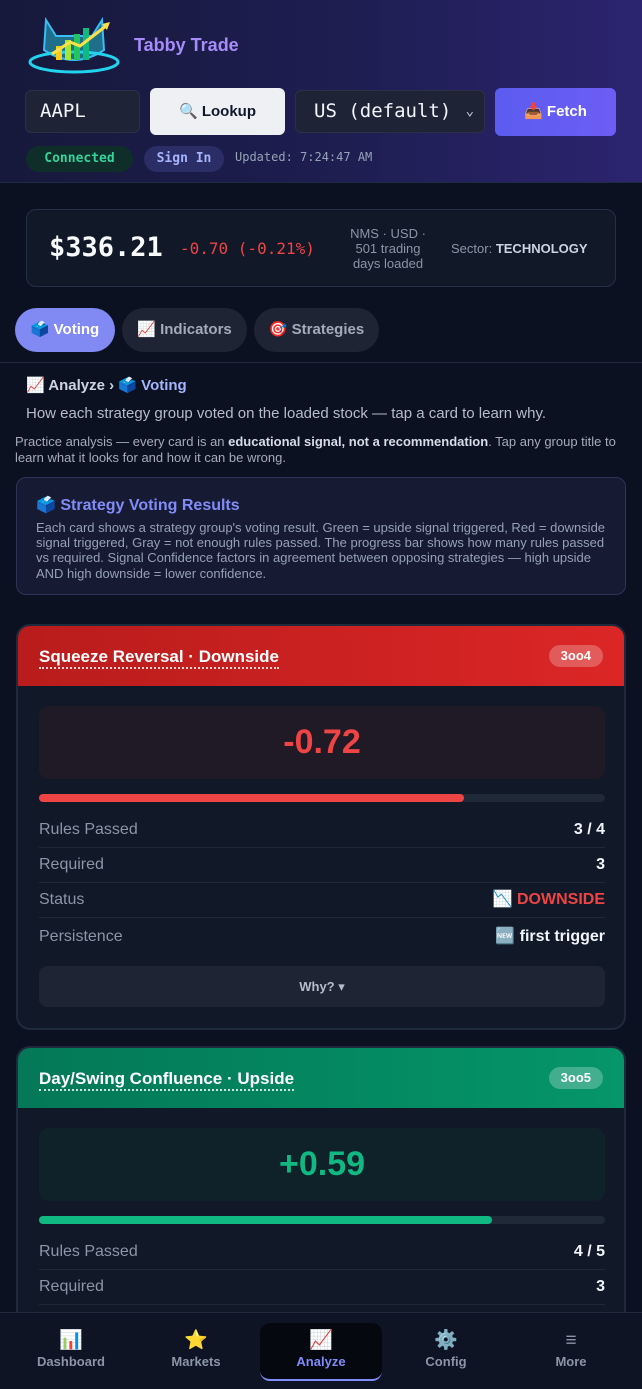  What do you see at coordinates (74, 45) in the screenshot?
I see `tabby-cat-chart-logo-icon` at bounding box center [74, 45].